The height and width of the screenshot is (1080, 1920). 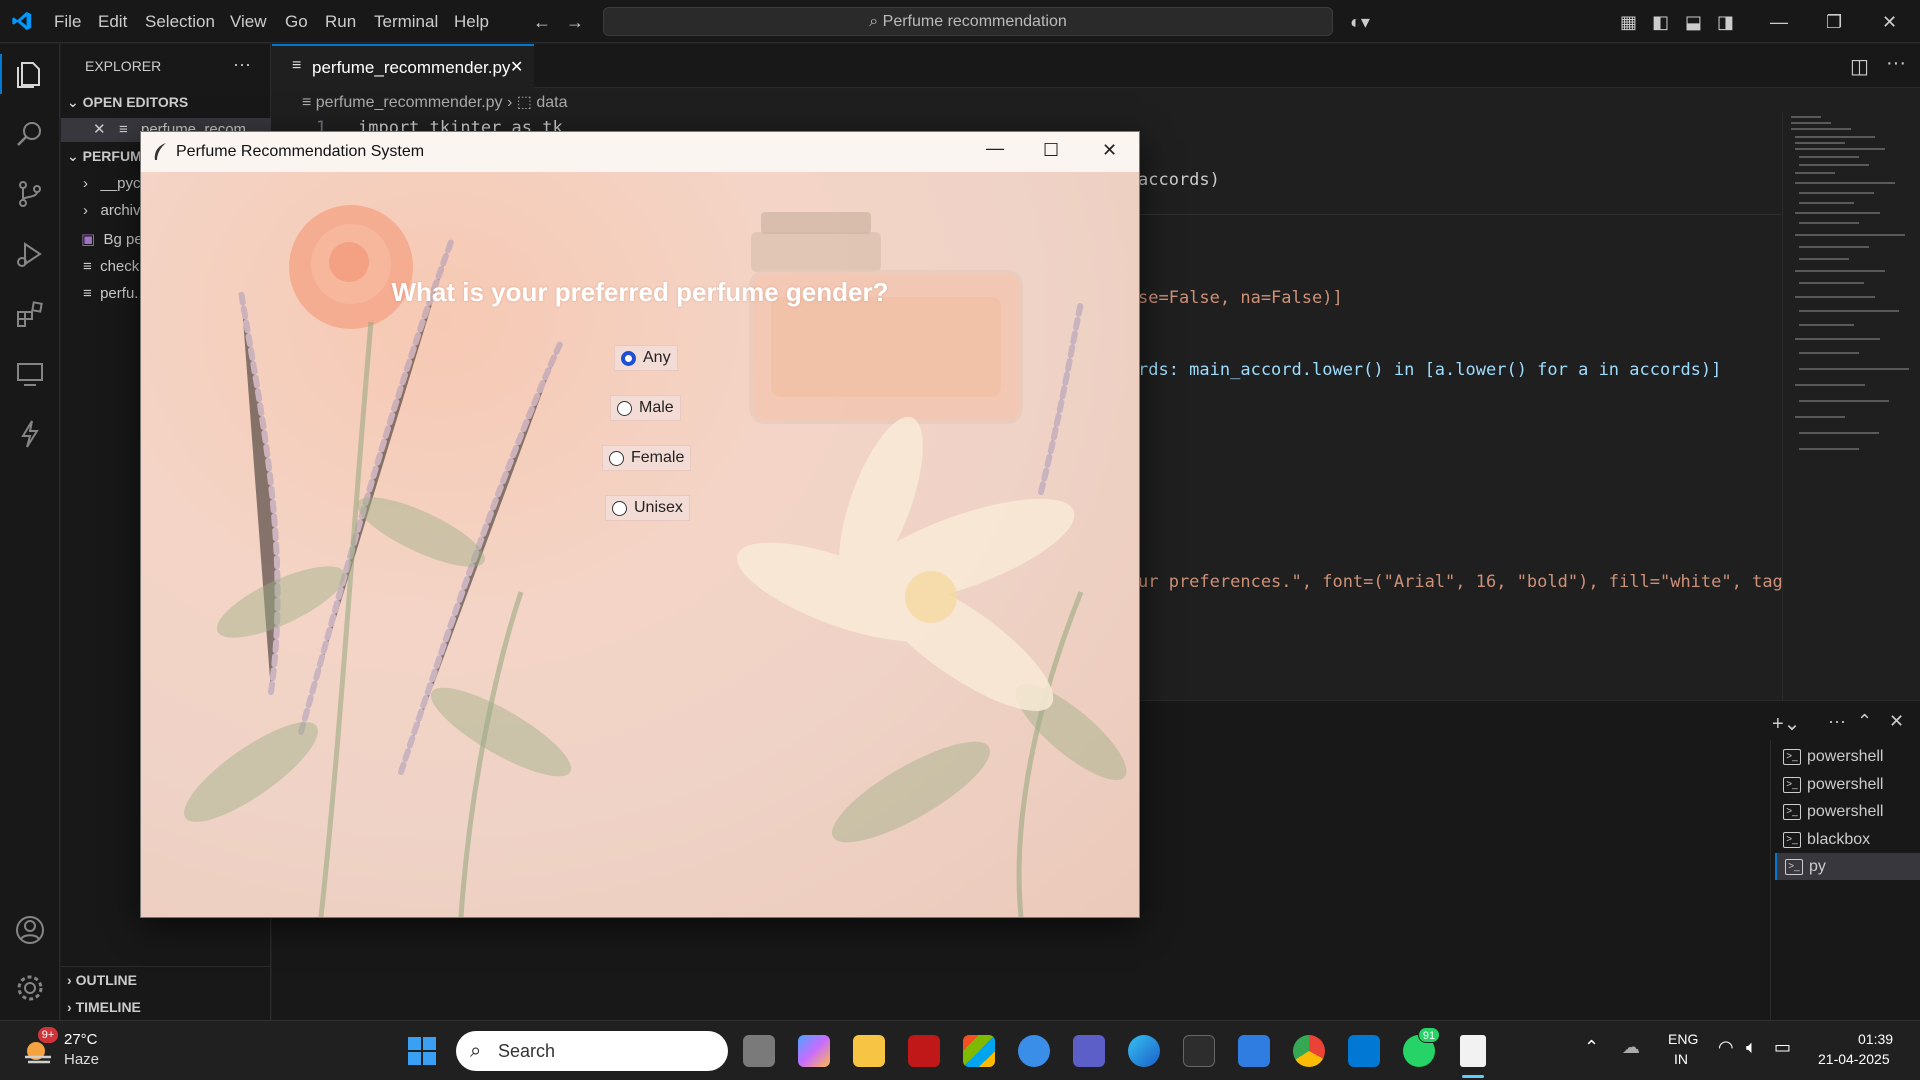 What do you see at coordinates (647, 458) in the screenshot?
I see `radio-female: Female` at bounding box center [647, 458].